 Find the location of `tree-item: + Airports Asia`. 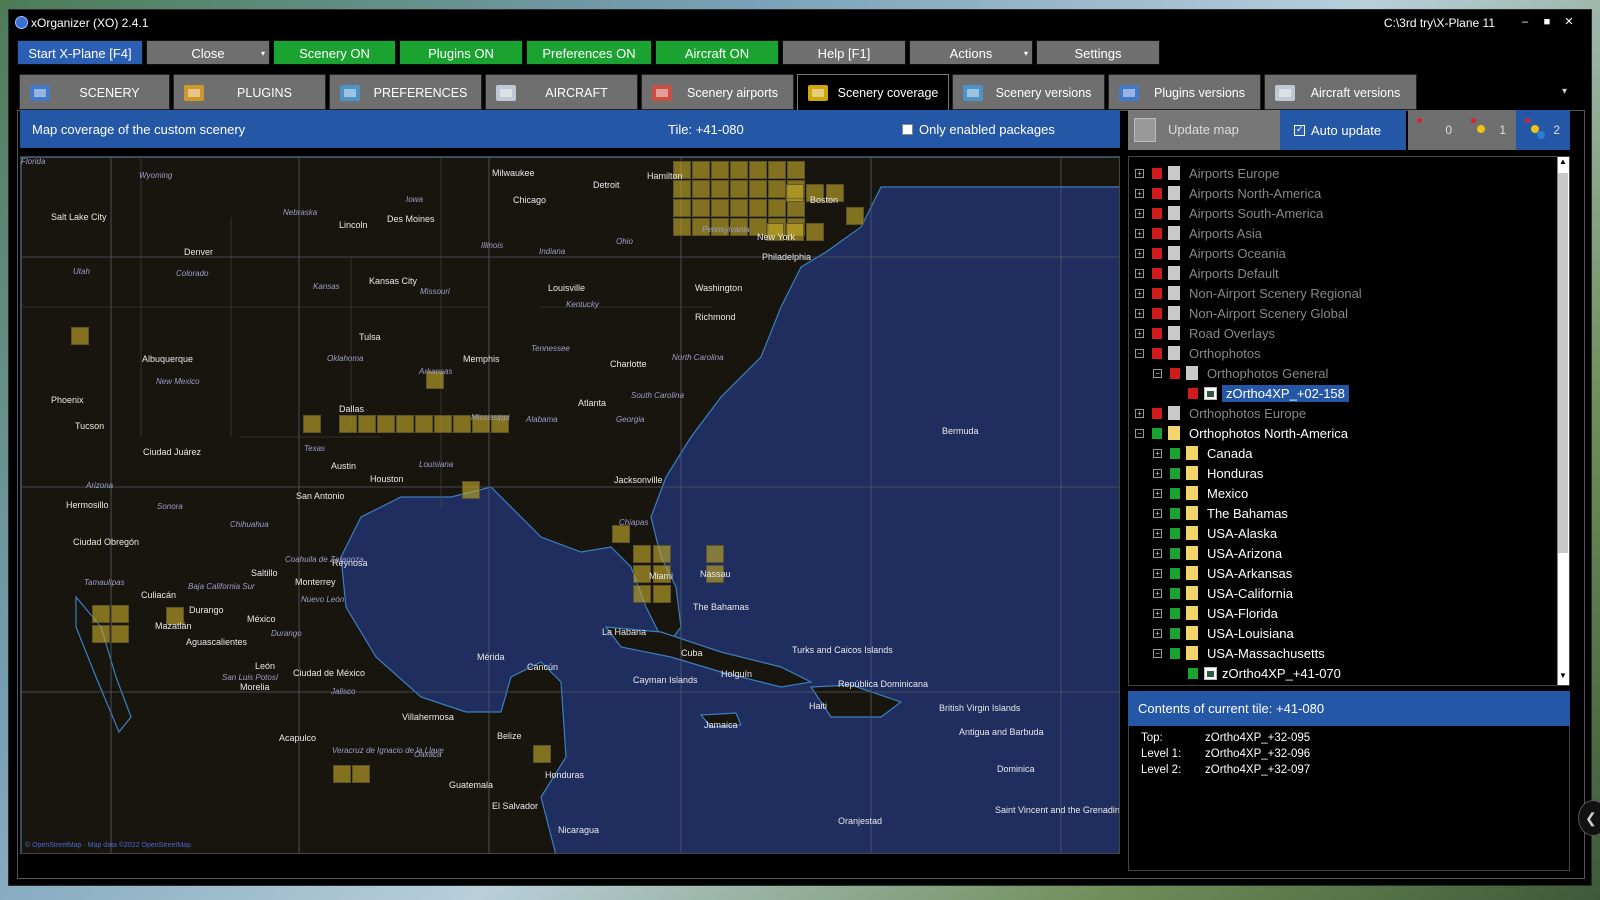

tree-item: + Airports Asia is located at coordinates (1198, 233).